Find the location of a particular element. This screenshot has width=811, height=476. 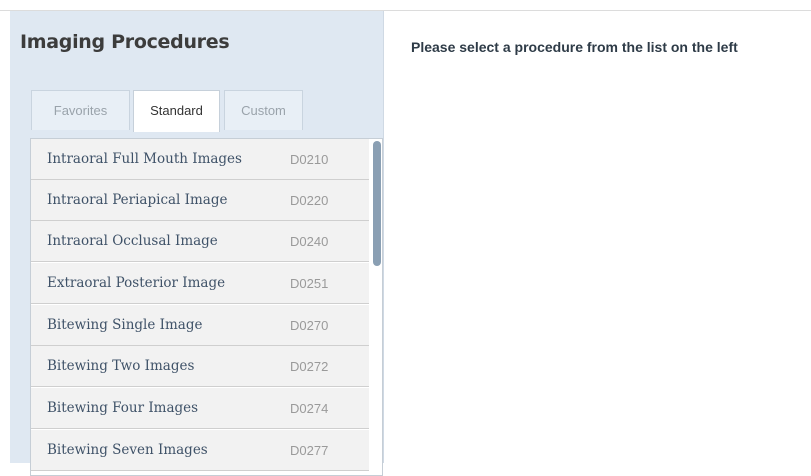

scroll-thumb is located at coordinates (377, 203).